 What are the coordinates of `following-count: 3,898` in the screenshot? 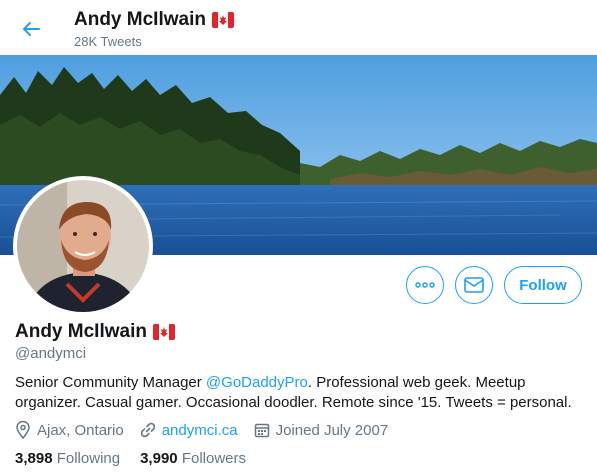 It's located at (34, 458).